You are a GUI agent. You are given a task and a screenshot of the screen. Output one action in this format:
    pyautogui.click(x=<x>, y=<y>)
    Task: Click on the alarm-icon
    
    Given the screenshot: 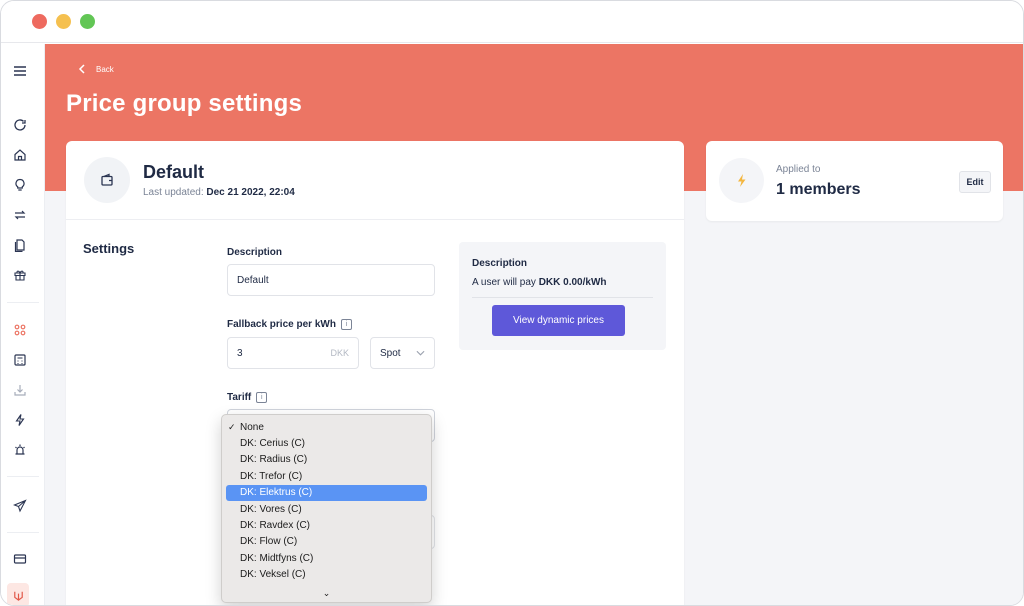 What is the action you would take?
    pyautogui.click(x=20, y=450)
    